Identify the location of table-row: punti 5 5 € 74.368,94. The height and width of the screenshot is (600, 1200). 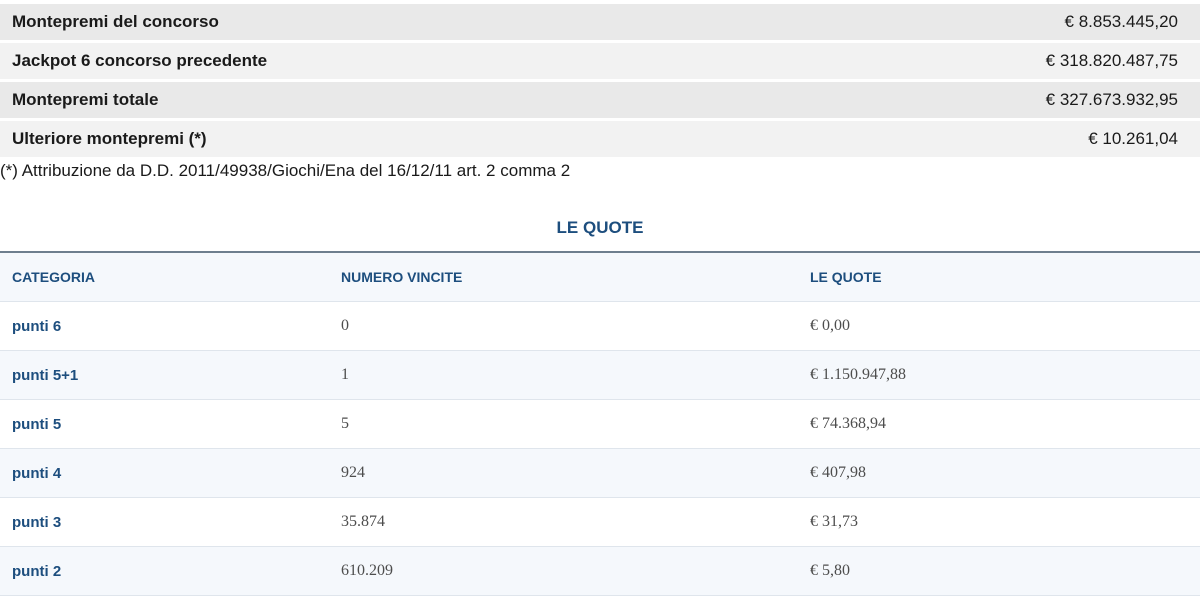
(600, 424).